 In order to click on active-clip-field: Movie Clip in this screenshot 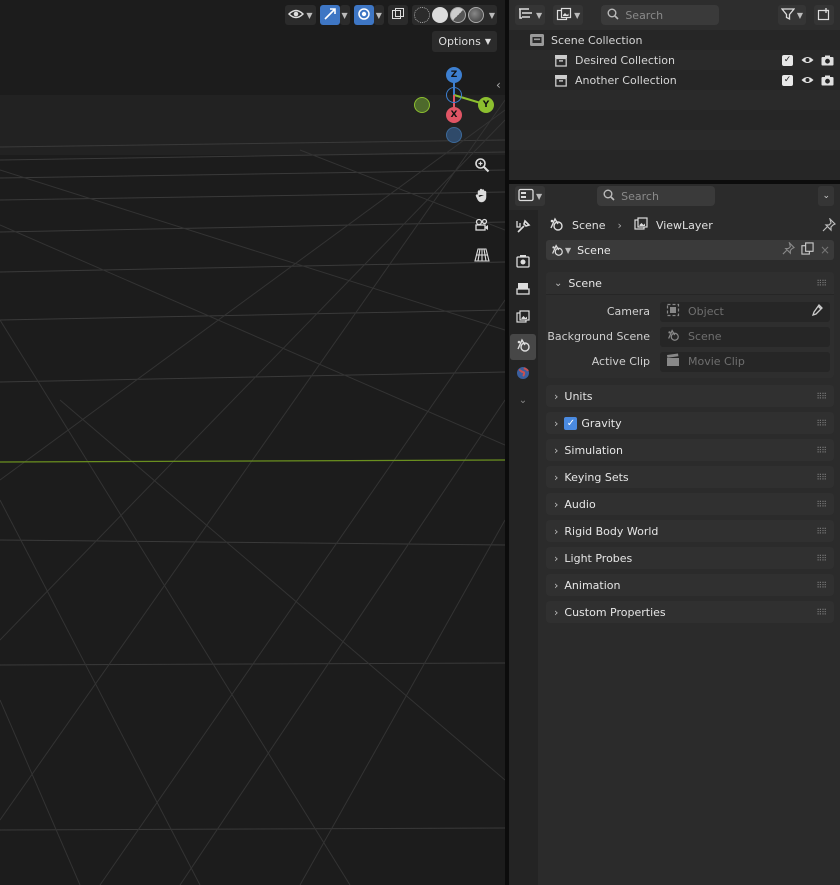, I will do `click(745, 361)`.